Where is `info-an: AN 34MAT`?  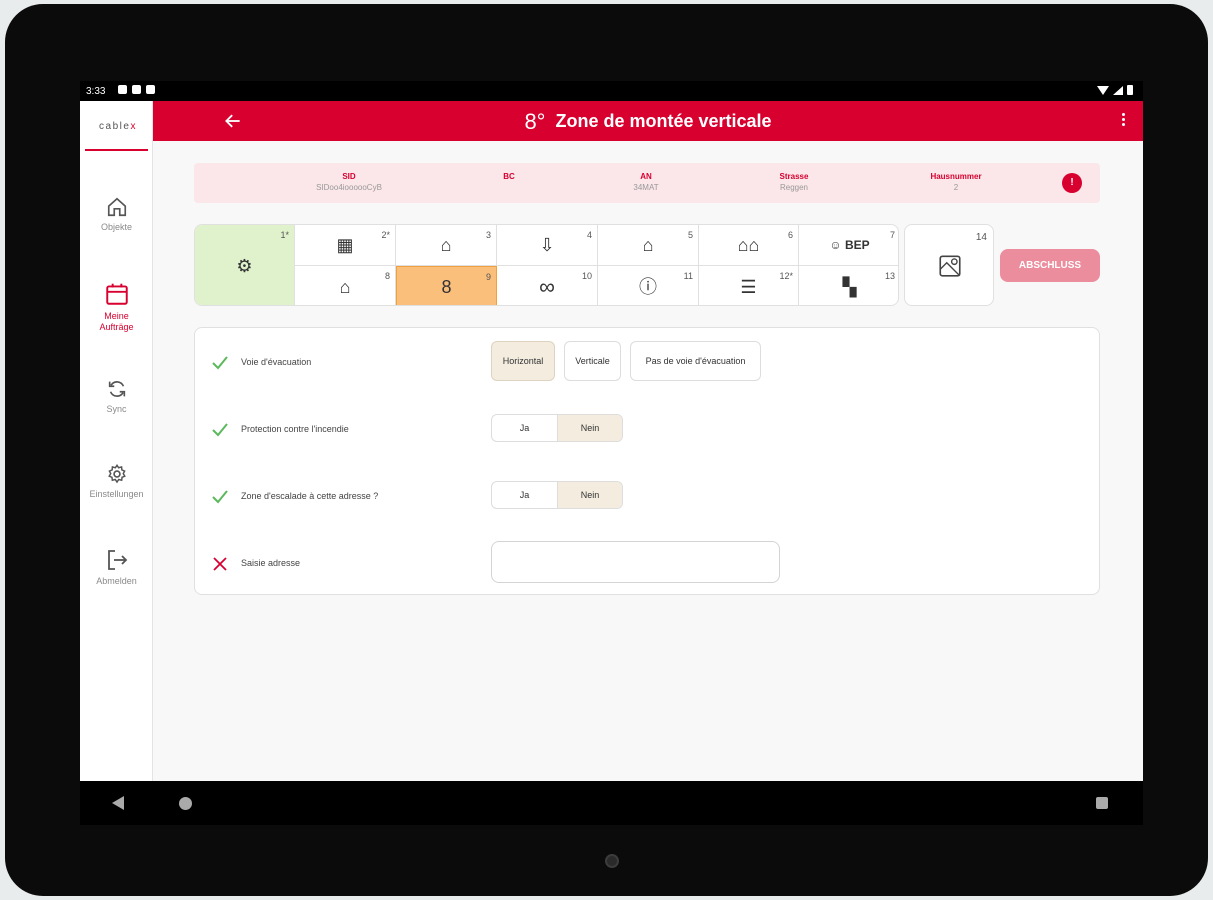 info-an: AN 34MAT is located at coordinates (646, 182).